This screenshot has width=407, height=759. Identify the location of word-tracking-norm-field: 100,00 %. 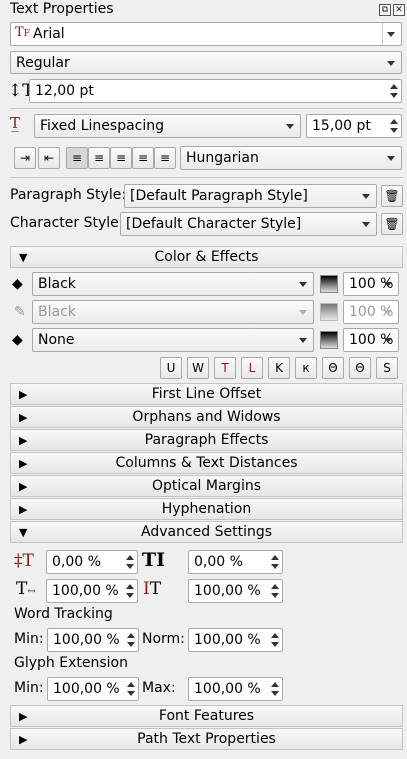
(235, 640).